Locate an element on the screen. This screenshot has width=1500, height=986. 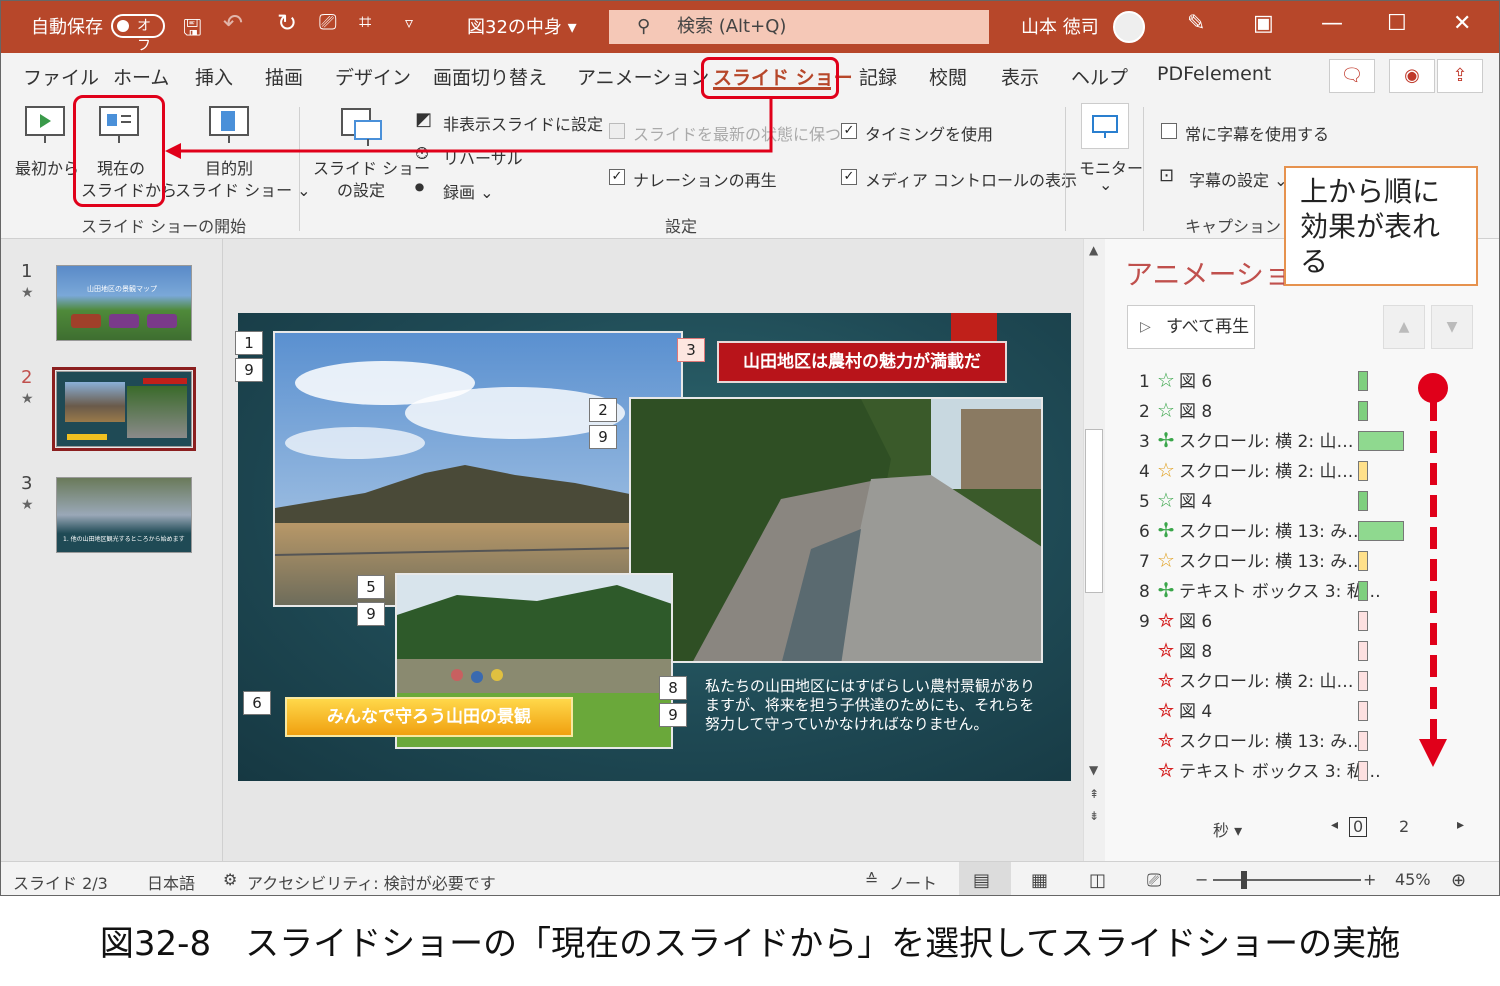
from-beginning-label: 最初から is located at coordinates (47, 167).